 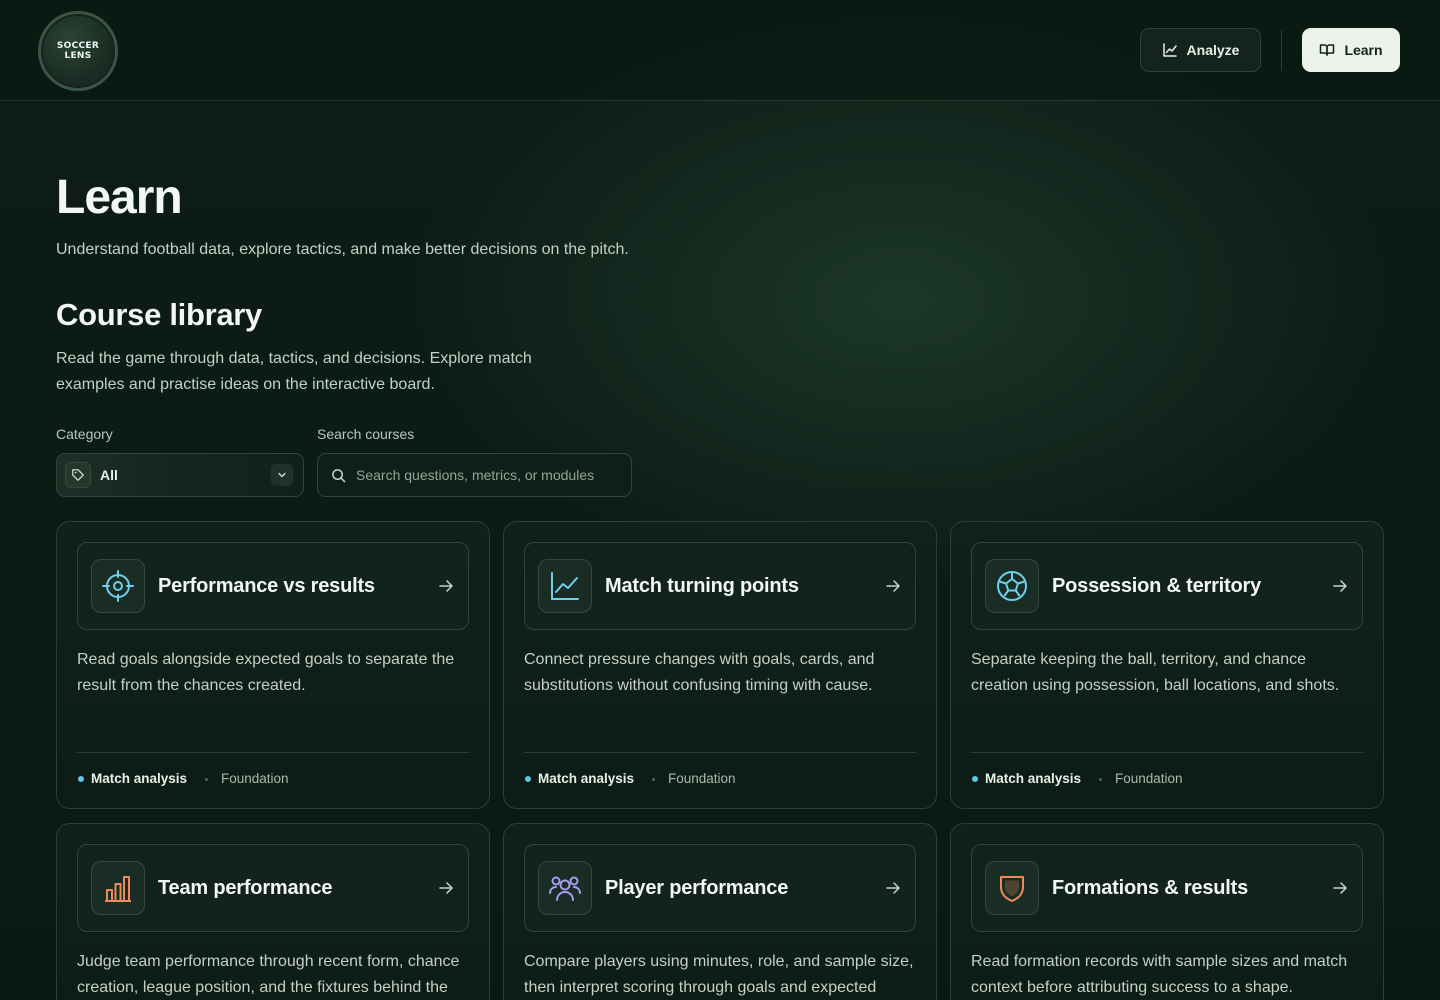 What do you see at coordinates (1281, 50) in the screenshot?
I see `nav-divider` at bounding box center [1281, 50].